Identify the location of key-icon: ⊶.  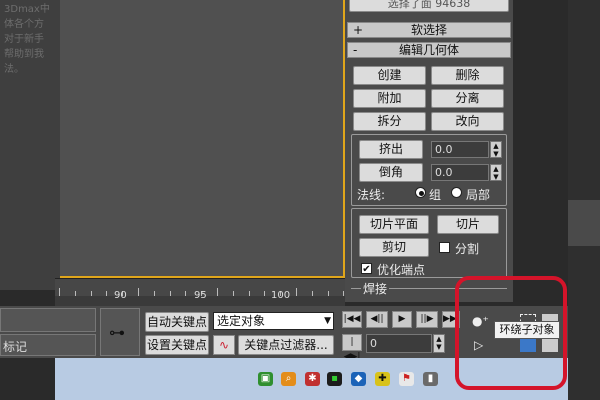
(117, 332).